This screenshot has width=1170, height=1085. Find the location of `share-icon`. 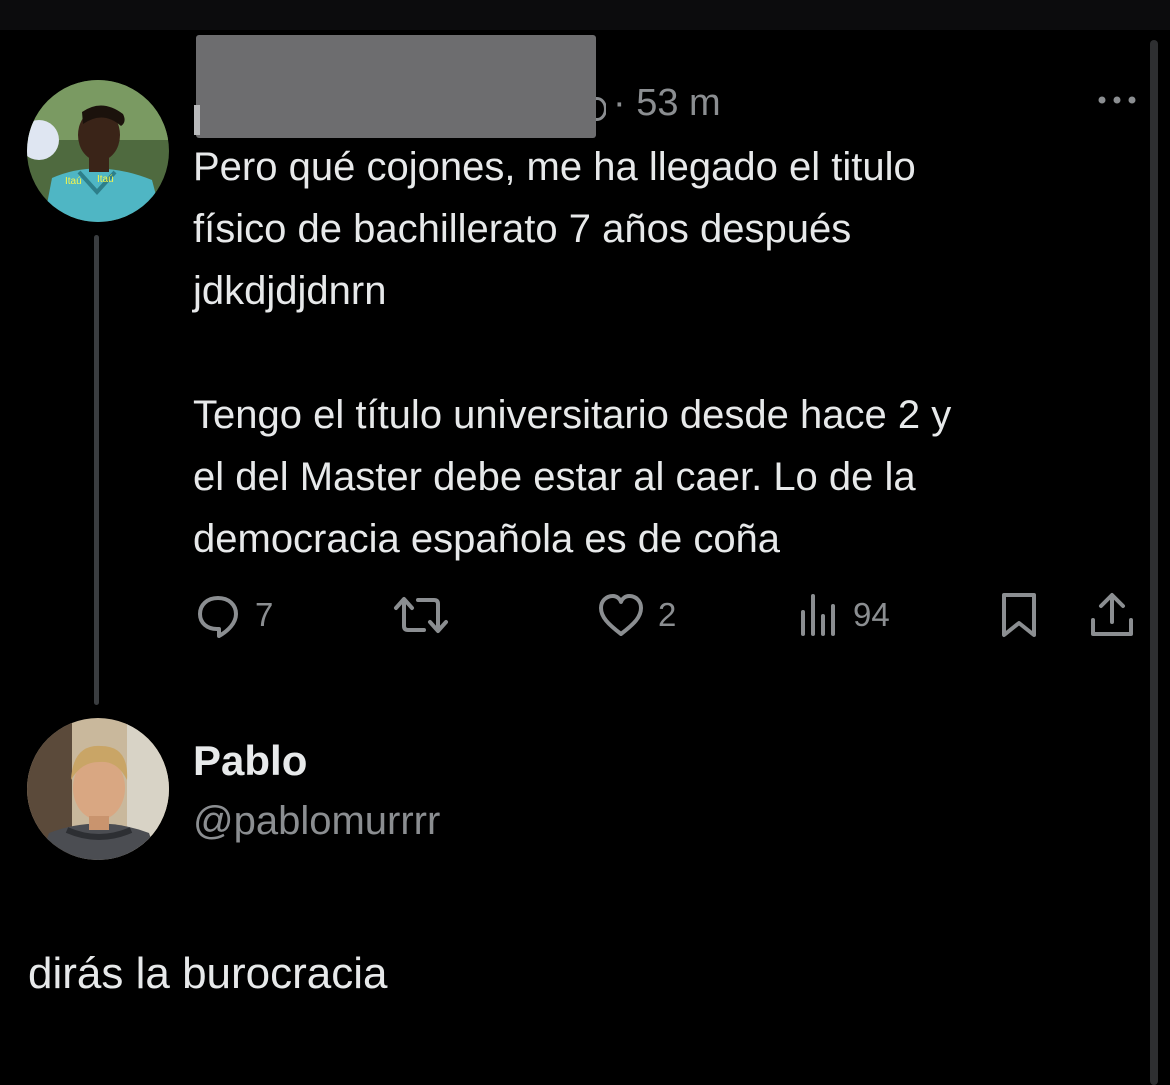

share-icon is located at coordinates (1112, 614).